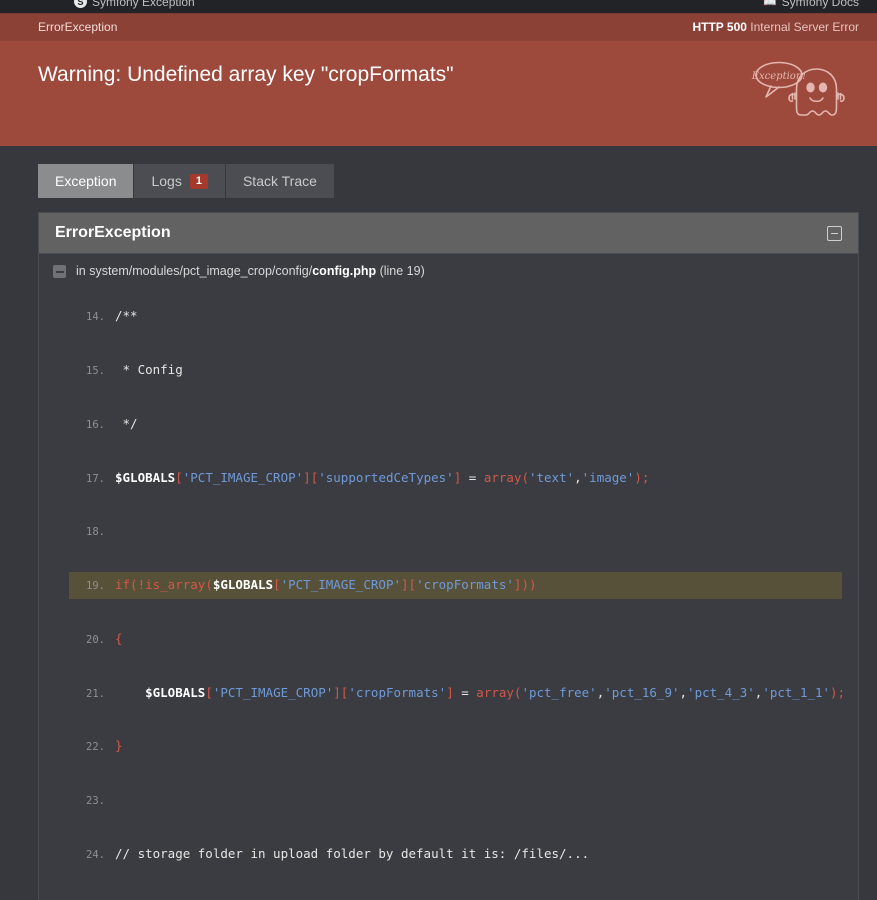 The image size is (877, 900). Describe the element at coordinates (126, 316) in the screenshot. I see `code-token: /**` at that location.